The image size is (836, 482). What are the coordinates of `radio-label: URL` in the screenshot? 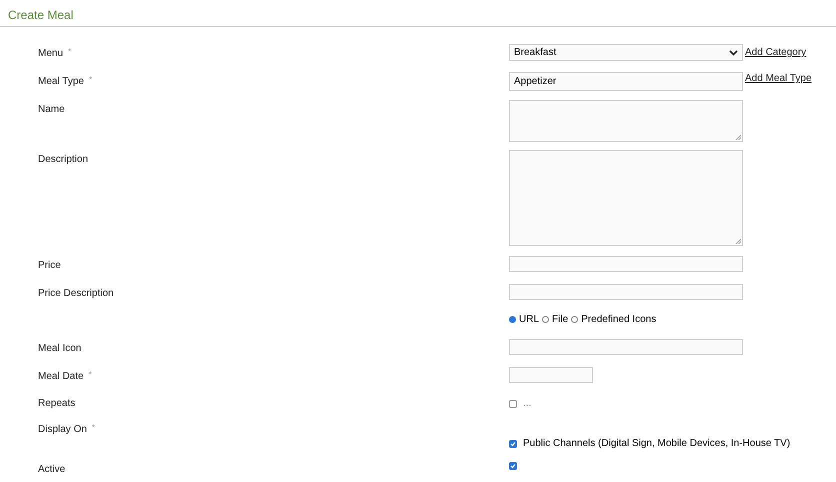 It's located at (529, 320).